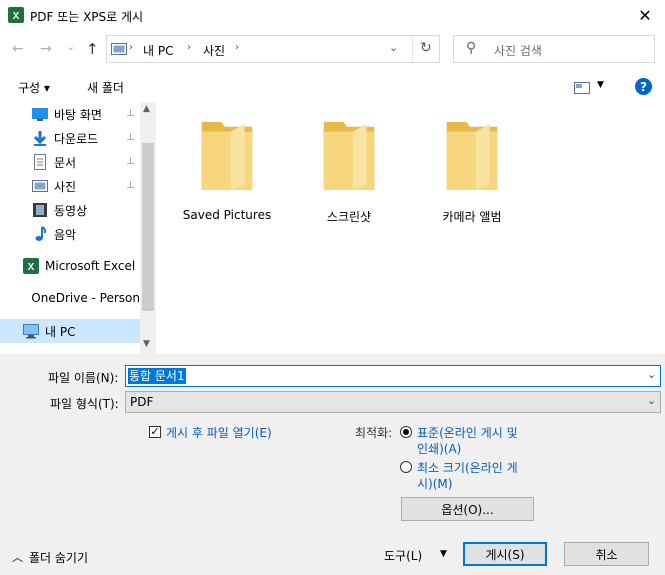  Describe the element at coordinates (214, 50) in the screenshot. I see `breadcrumb-item-pictures: 사진` at that location.